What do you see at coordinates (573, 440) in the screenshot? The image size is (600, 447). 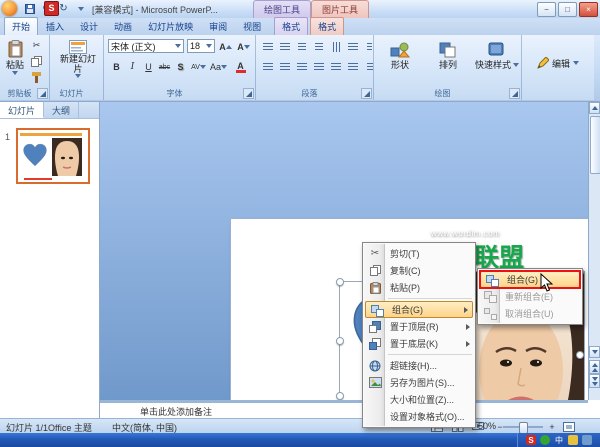 I see `tray-yellow-icon` at bounding box center [573, 440].